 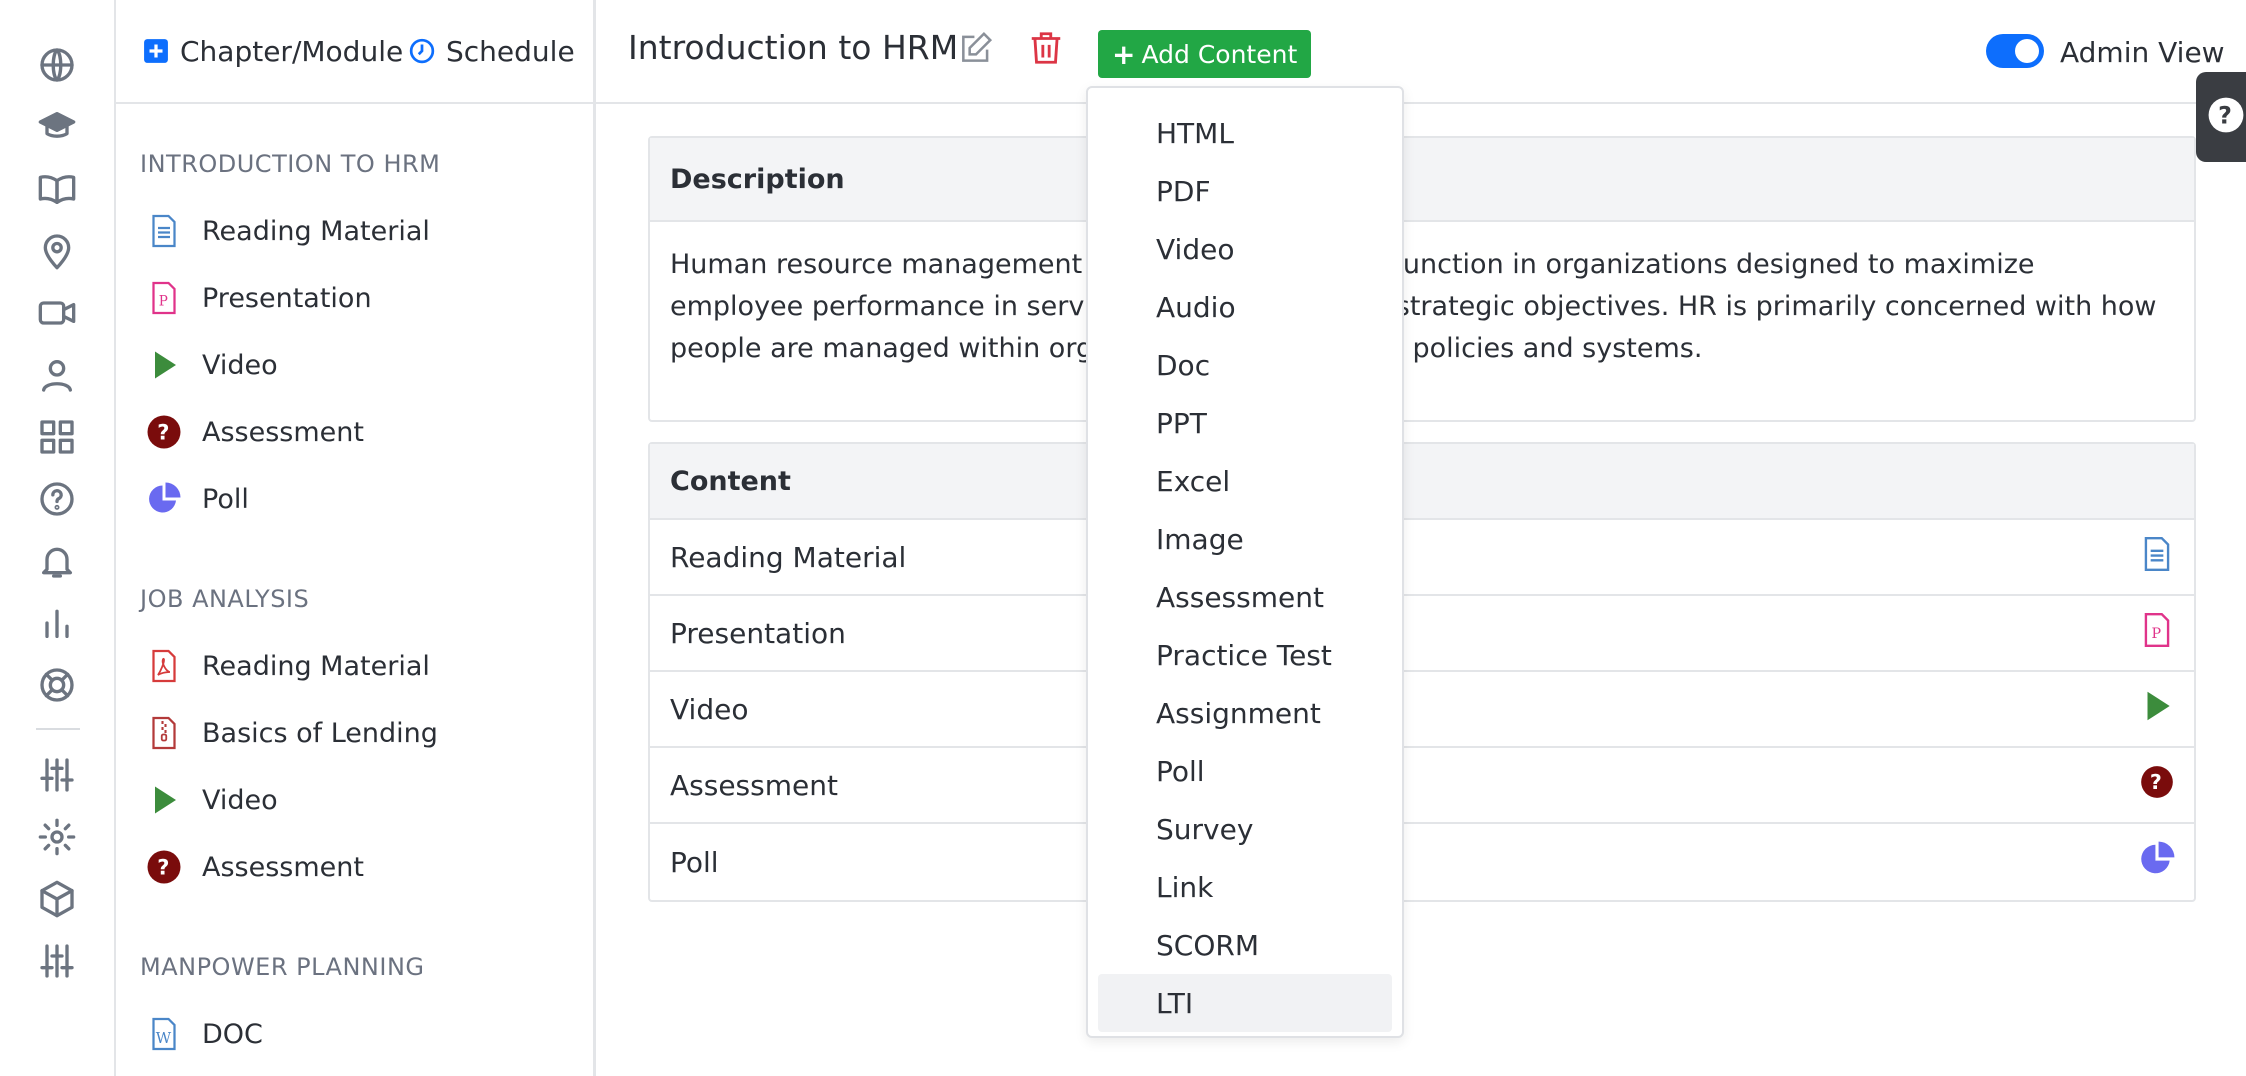 I want to click on menu-item-doc: Doc, so click(x=1245, y=365).